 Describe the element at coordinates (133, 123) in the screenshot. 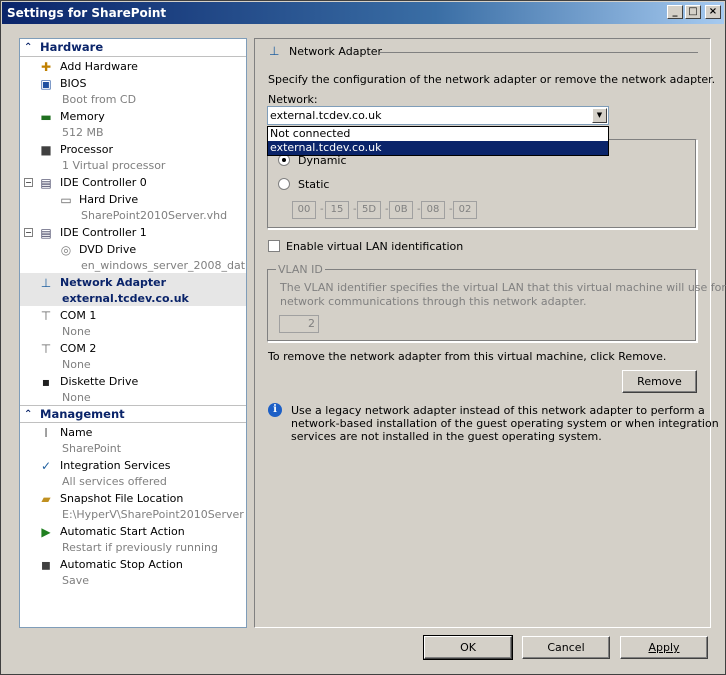

I see `tree-item-memory: ▬ Memory 512 MB` at that location.